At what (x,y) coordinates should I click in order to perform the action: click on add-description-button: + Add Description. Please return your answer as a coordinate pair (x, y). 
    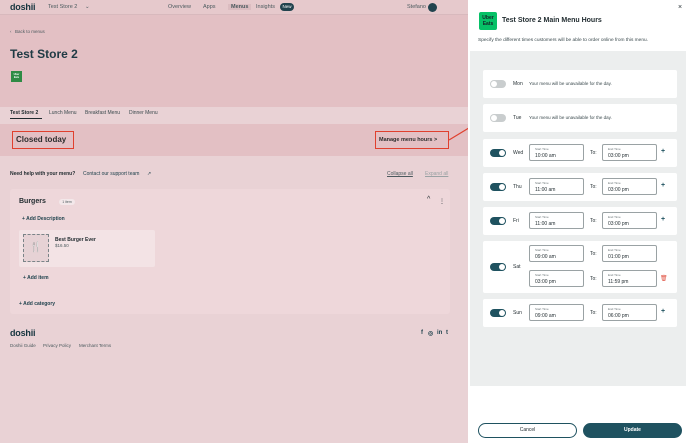
    Looking at the image, I should click on (43, 219).